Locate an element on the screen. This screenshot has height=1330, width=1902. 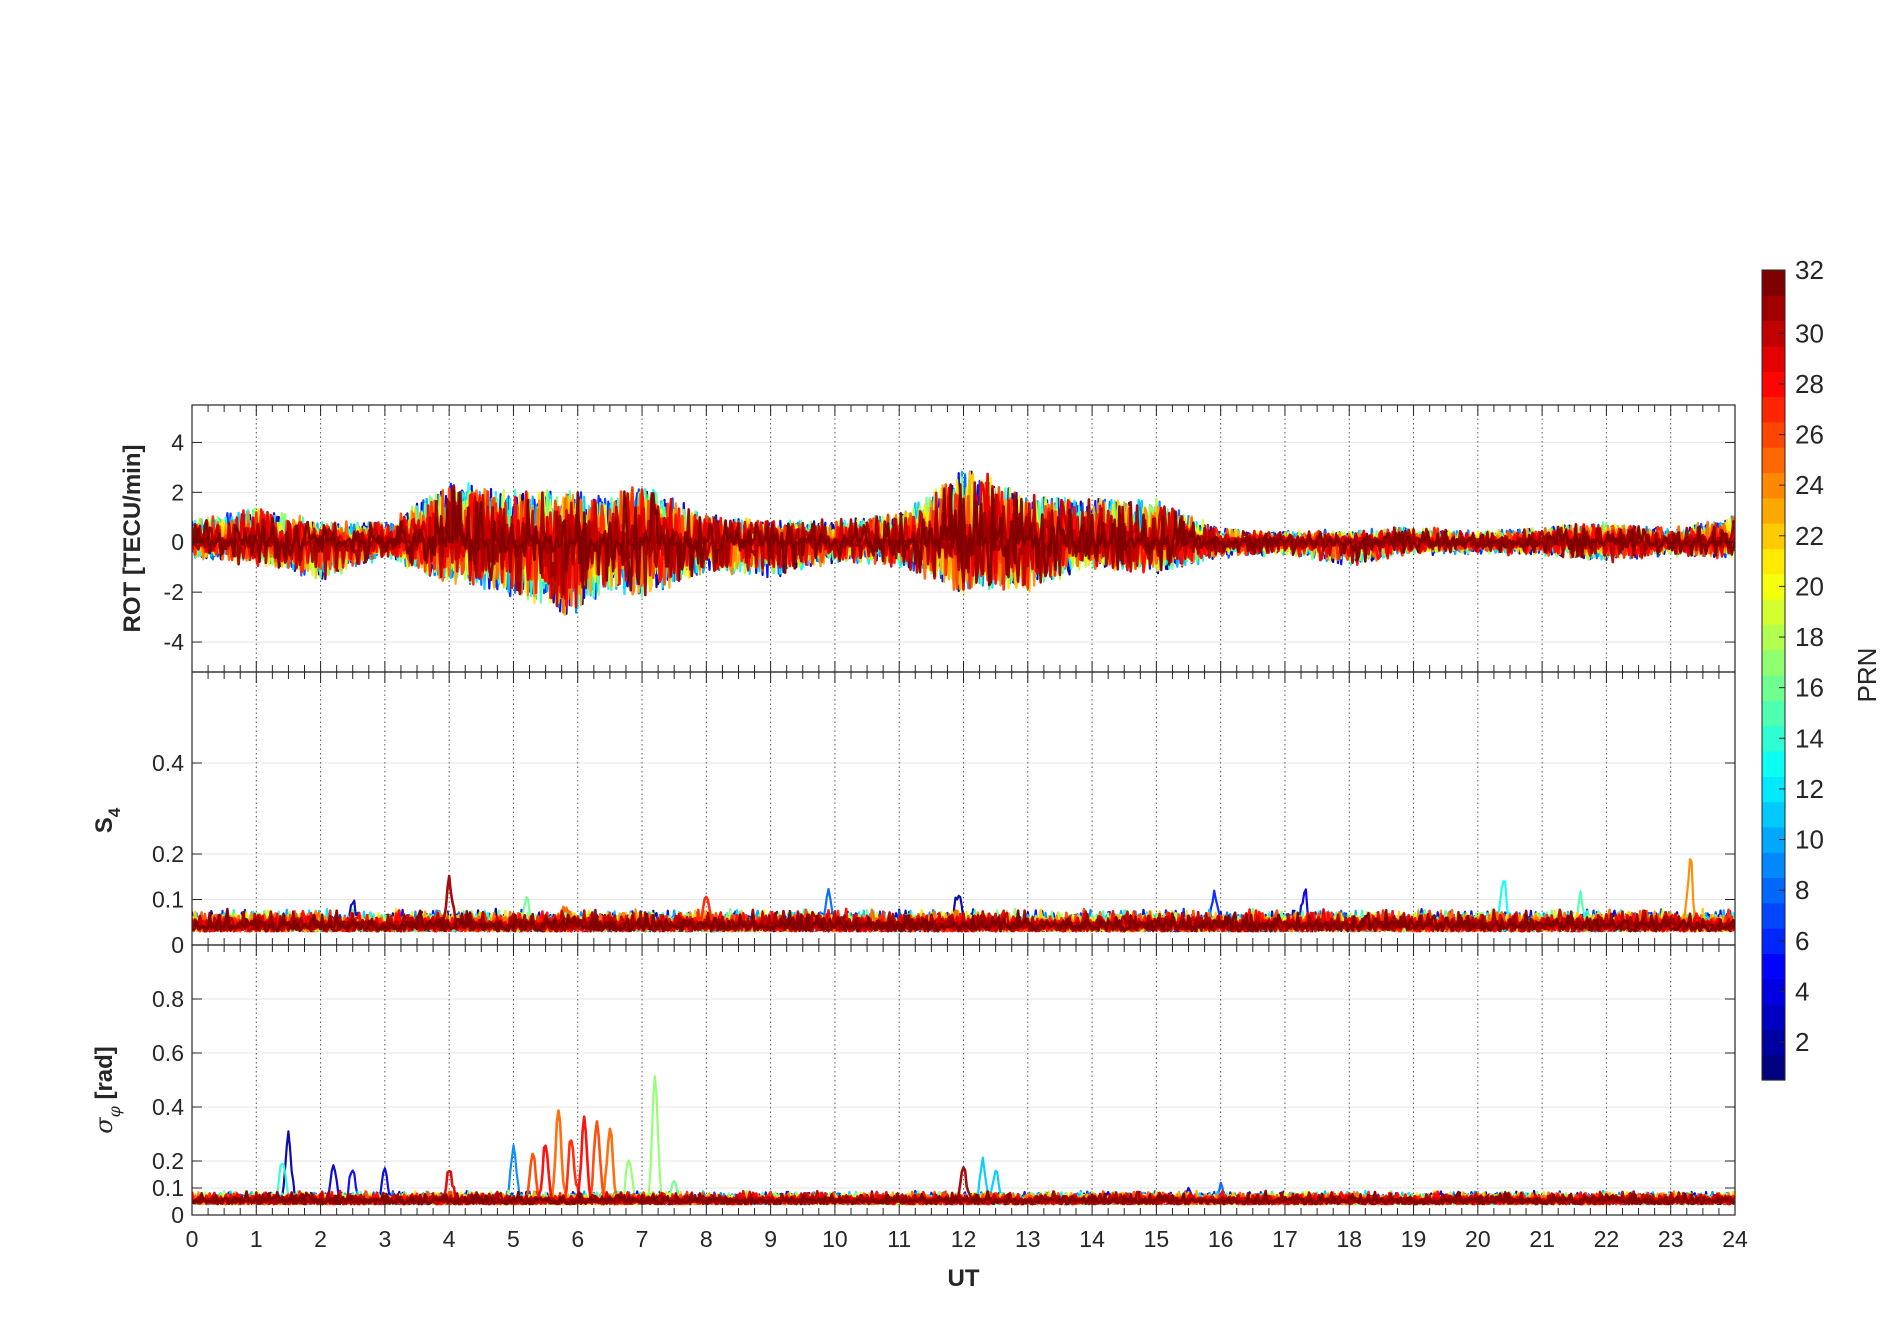
colorbar-tick-label: 14 is located at coordinates (1809, 738).